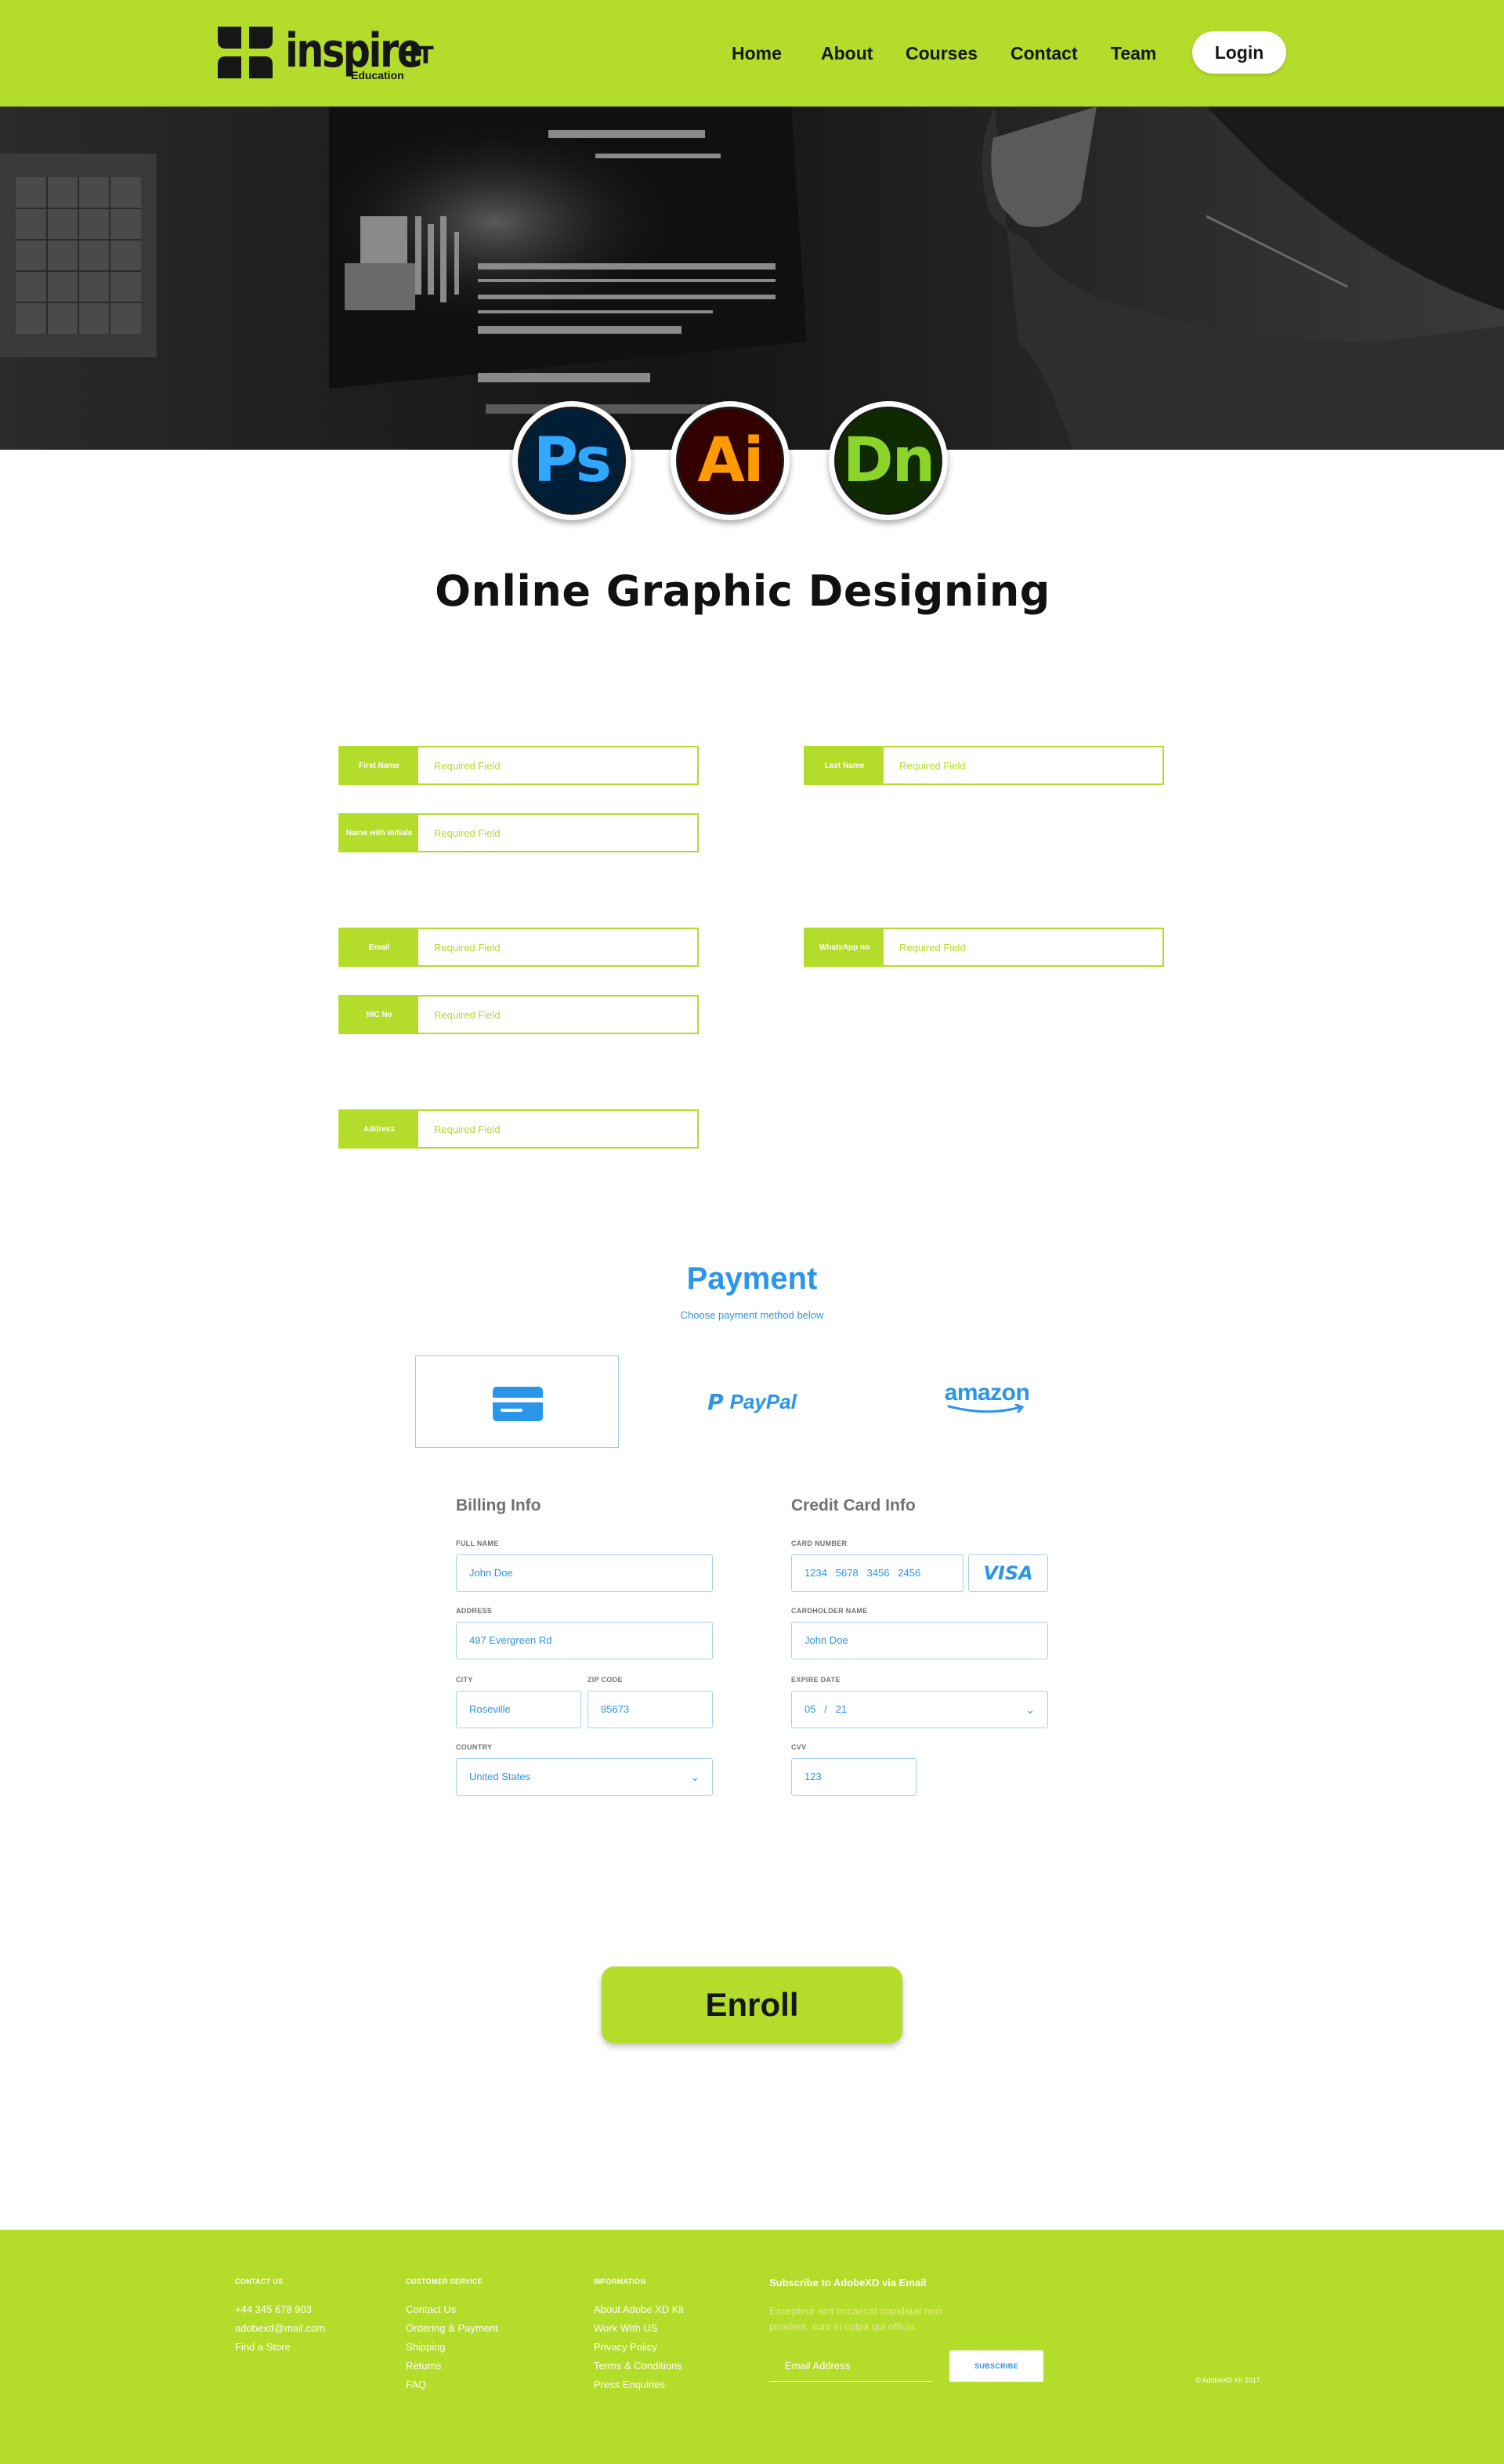 This screenshot has width=1504, height=2464. What do you see at coordinates (379, 947) in the screenshot?
I see `email-label: Email` at bounding box center [379, 947].